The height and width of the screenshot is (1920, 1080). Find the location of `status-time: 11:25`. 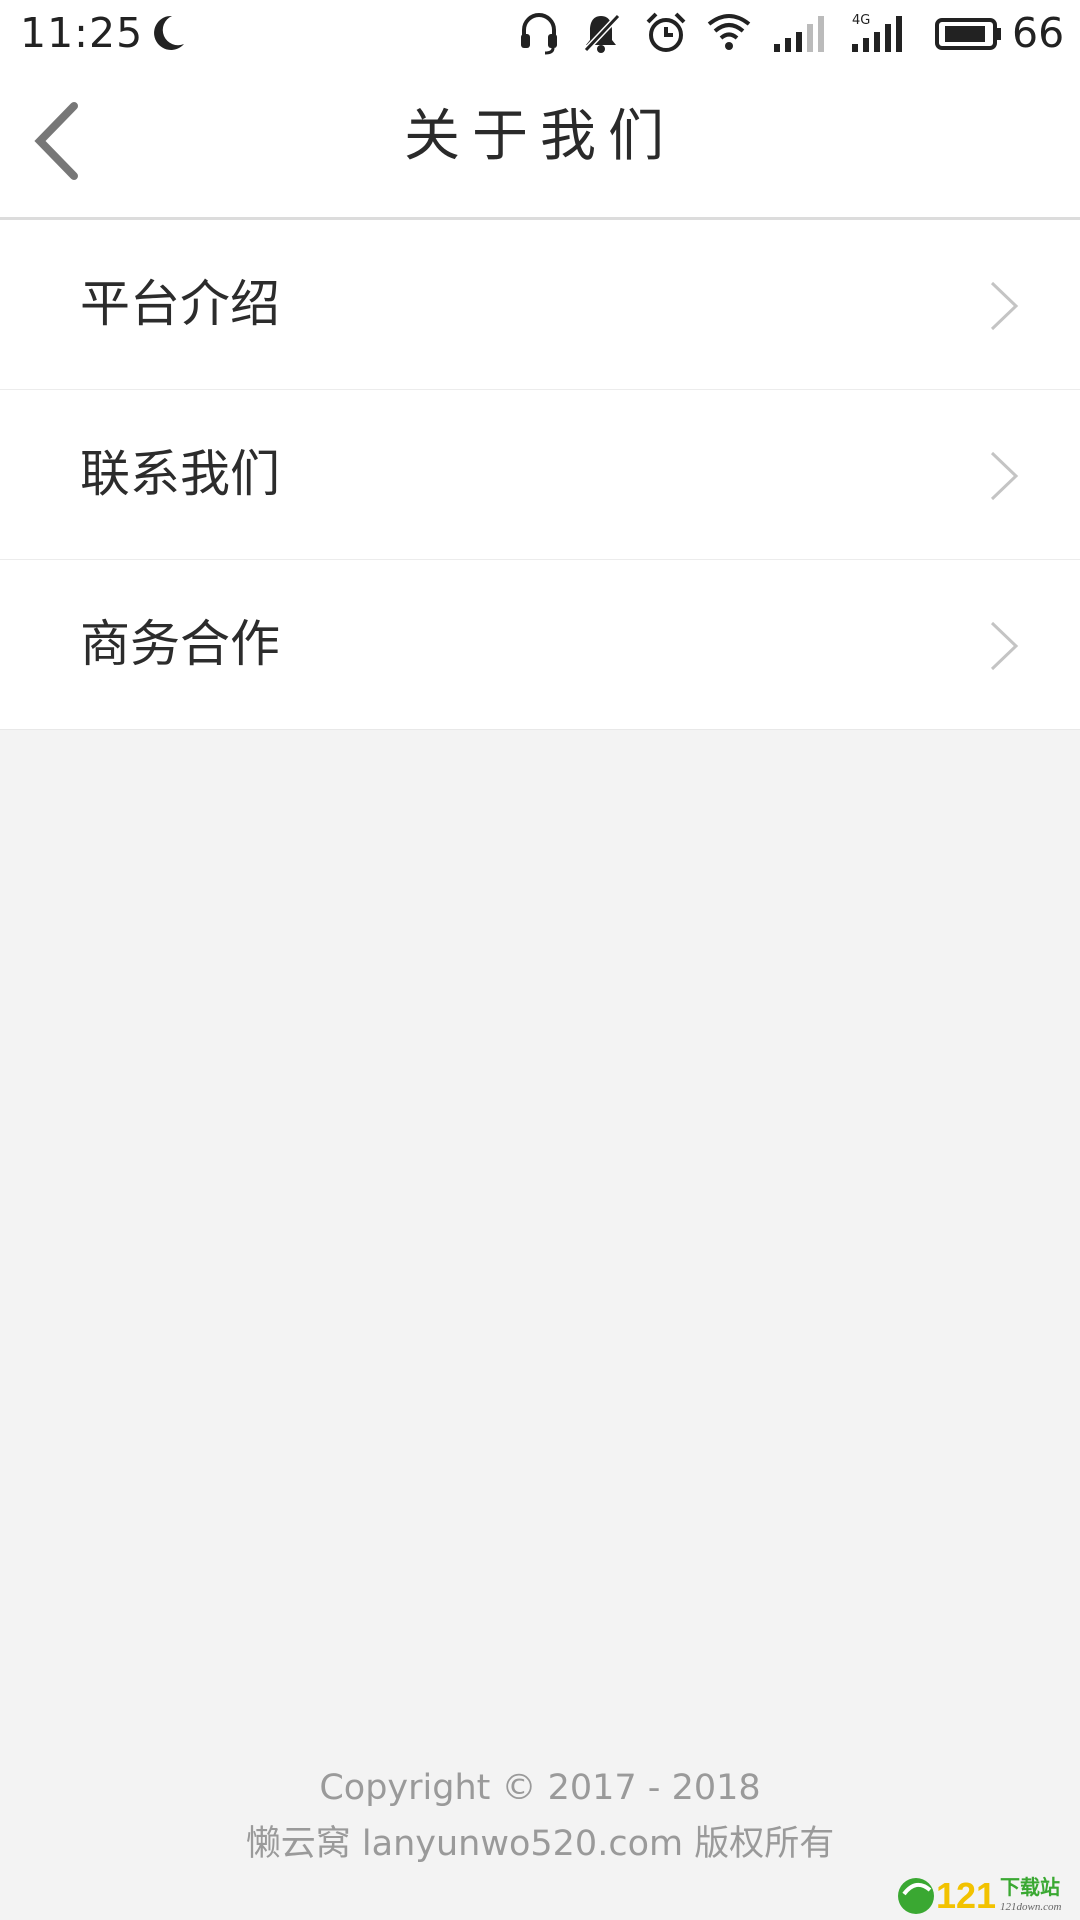

status-time: 11:25 is located at coordinates (82, 33).